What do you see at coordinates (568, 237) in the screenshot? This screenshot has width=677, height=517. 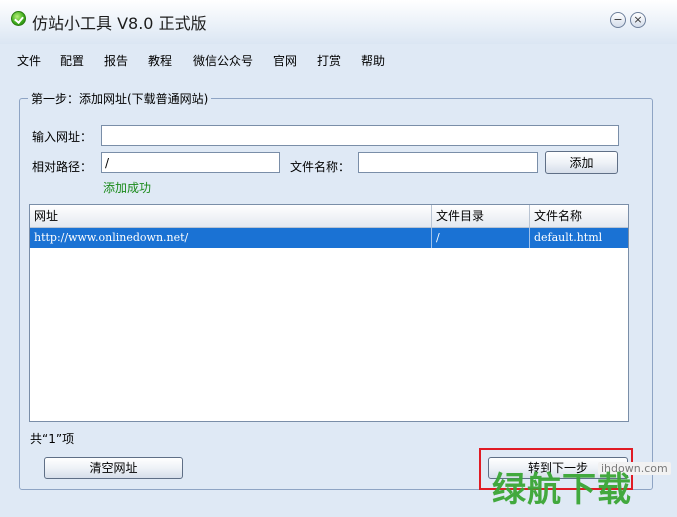 I see `row-filename: default.html` at bounding box center [568, 237].